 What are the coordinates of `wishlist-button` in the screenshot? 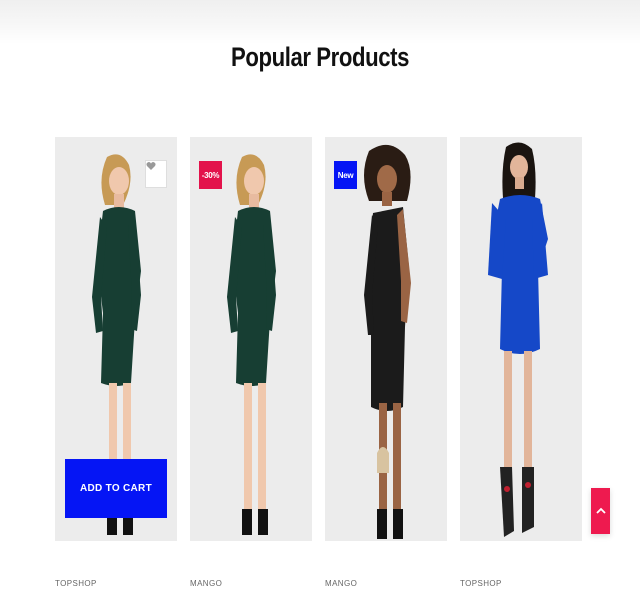 It's located at (156, 174).